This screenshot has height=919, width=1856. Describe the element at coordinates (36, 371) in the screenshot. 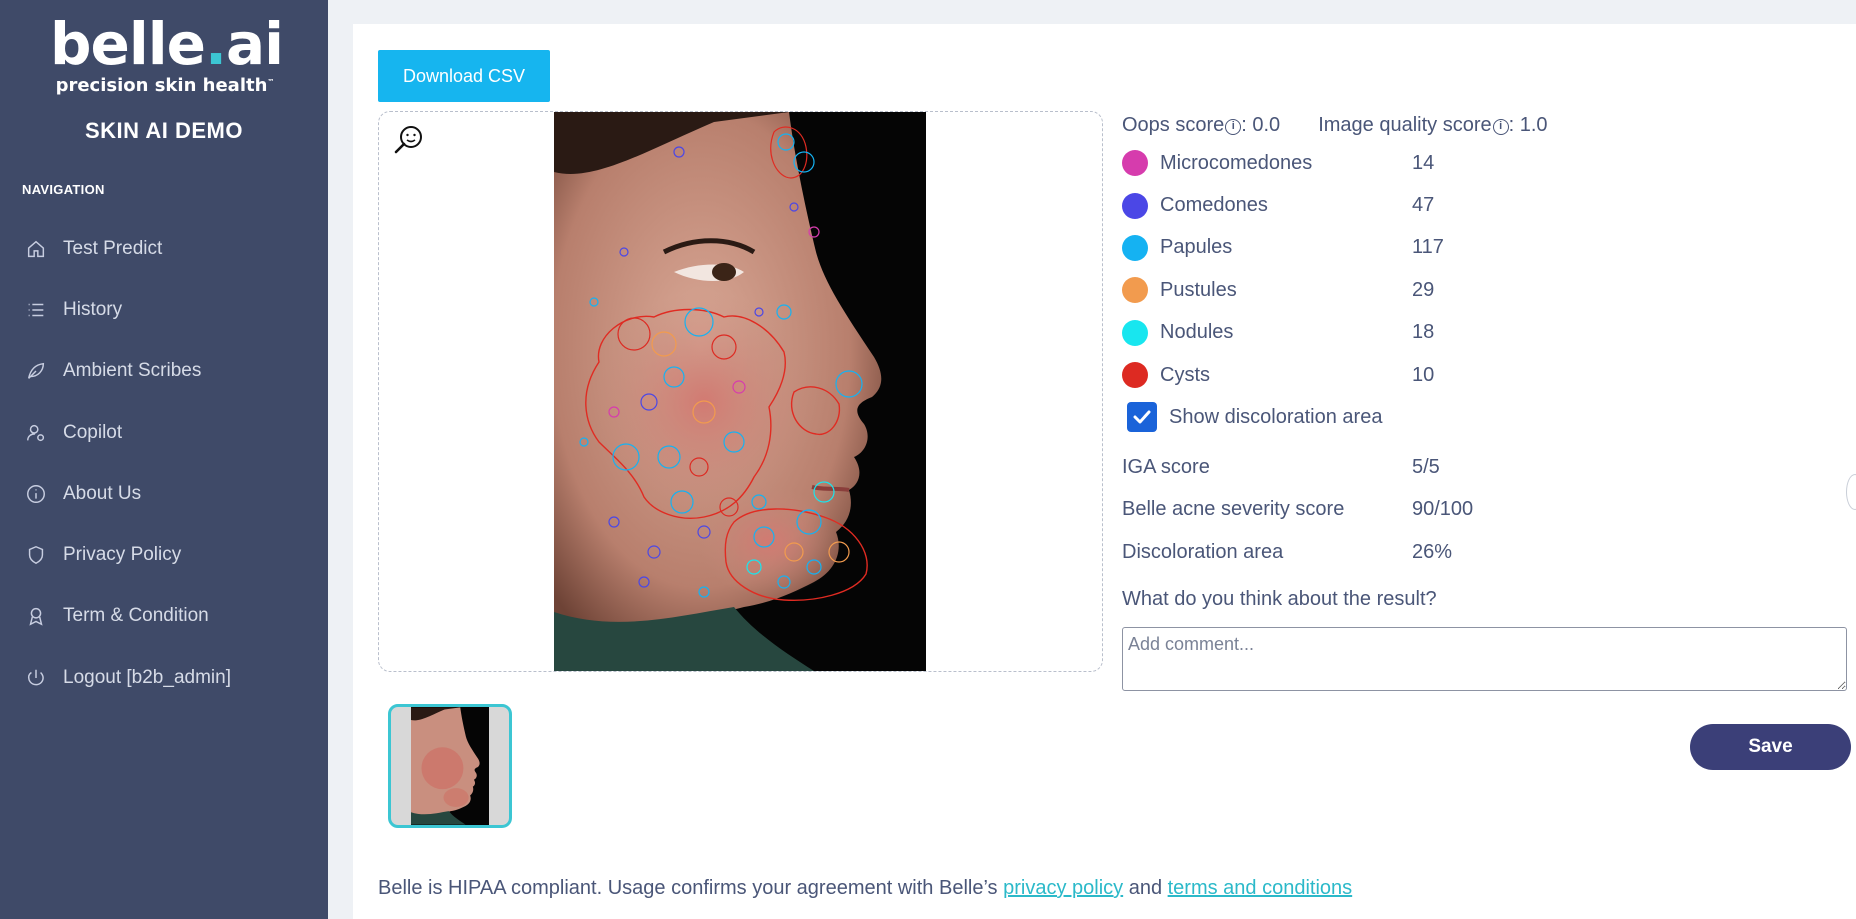

I see `leaf-icon` at that location.